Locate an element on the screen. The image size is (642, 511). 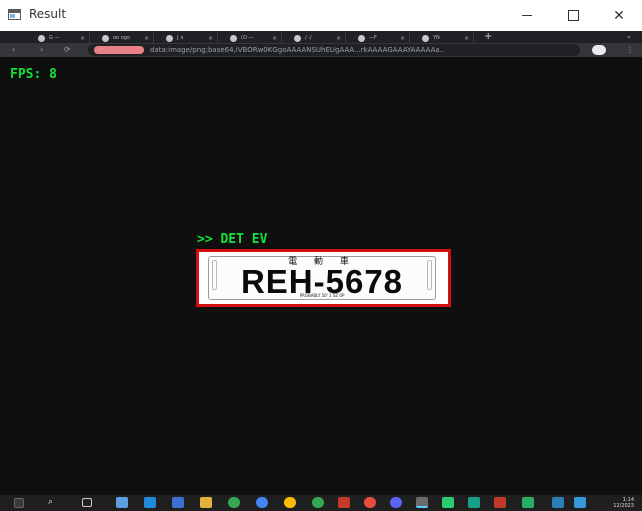
edge-icon is located at coordinates (150, 502).